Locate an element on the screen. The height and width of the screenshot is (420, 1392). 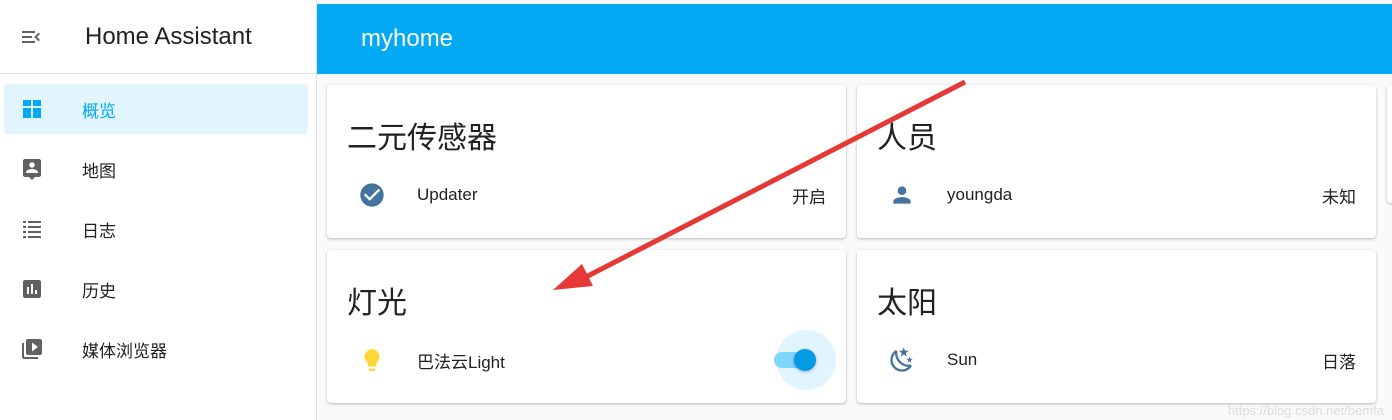
card-title: 太阳 is located at coordinates (907, 303).